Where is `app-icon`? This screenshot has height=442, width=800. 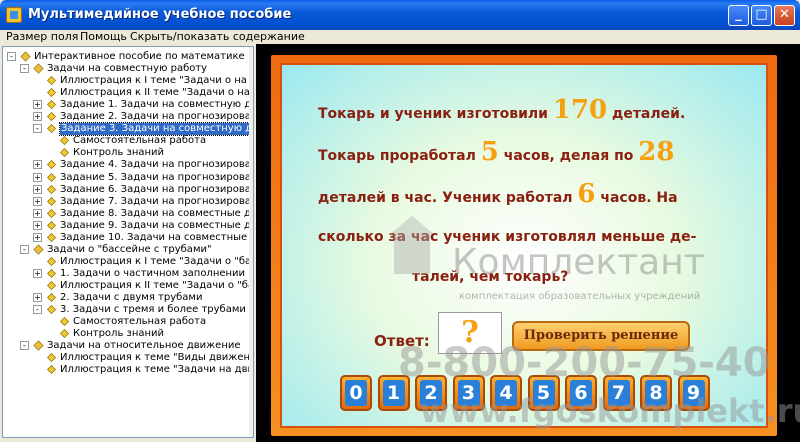 app-icon is located at coordinates (14, 15).